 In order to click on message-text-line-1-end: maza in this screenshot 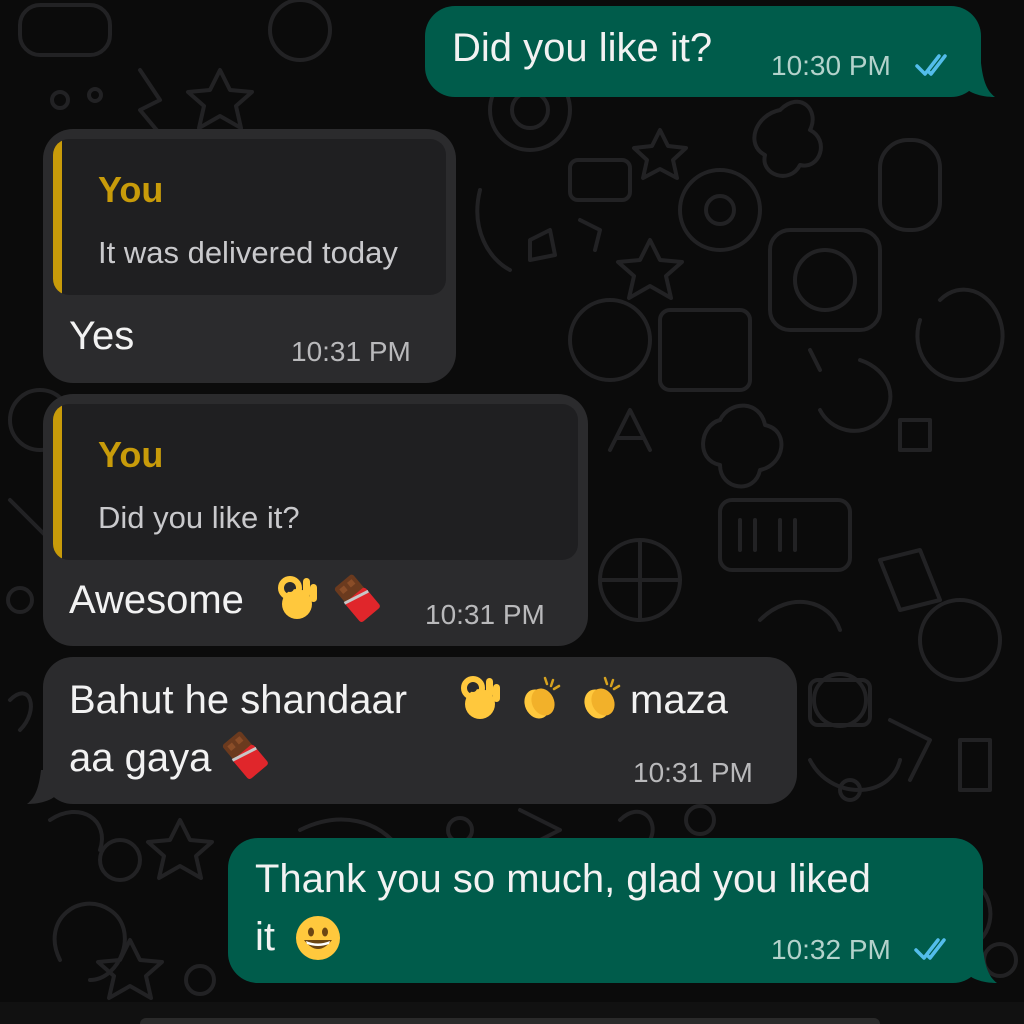, I will do `click(679, 700)`.